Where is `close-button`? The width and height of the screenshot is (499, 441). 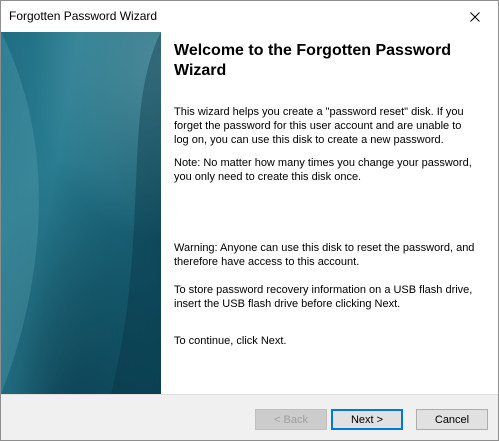 close-button is located at coordinates (475, 16).